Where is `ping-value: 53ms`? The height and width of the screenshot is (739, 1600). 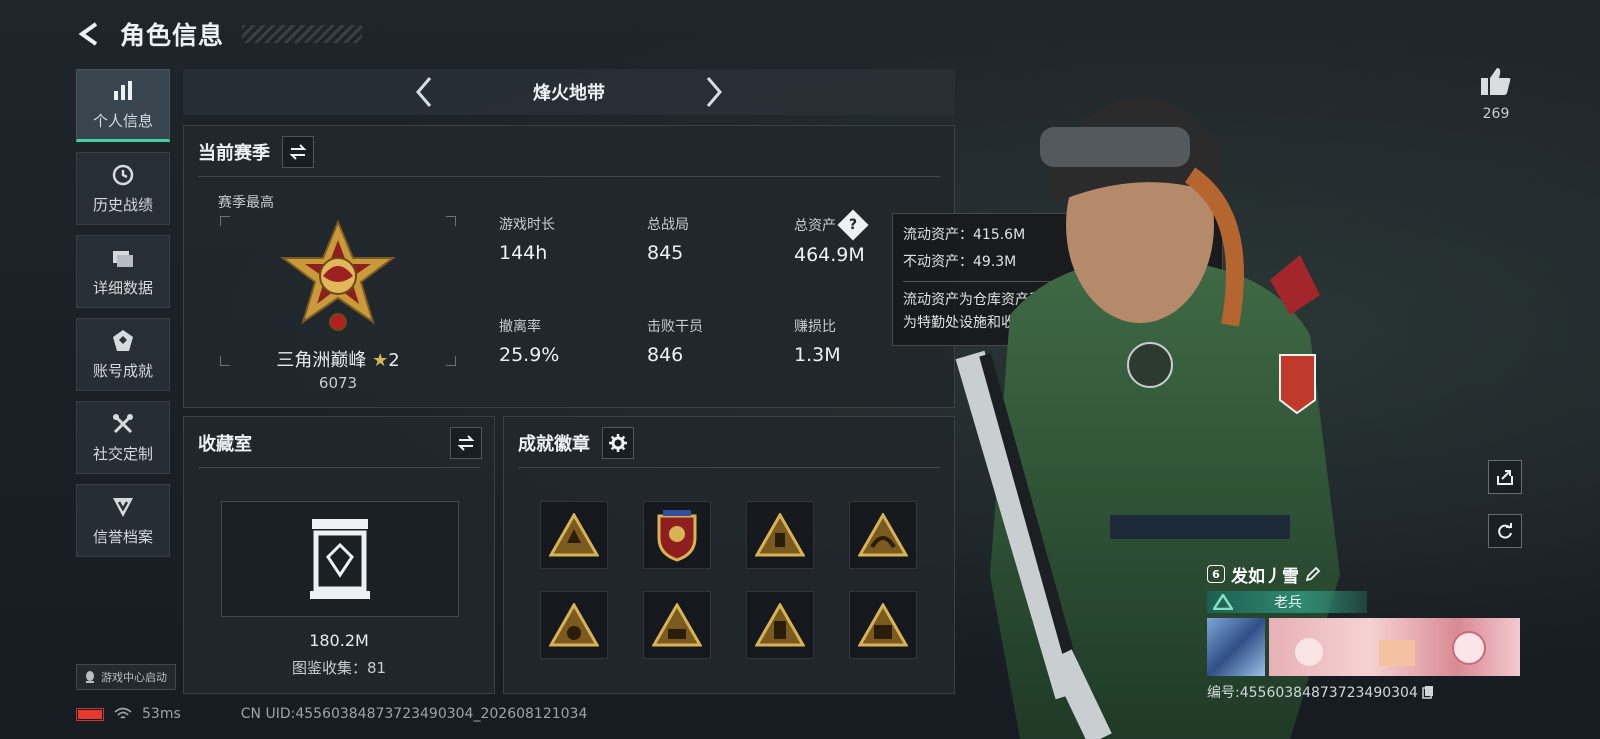
ping-value: 53ms is located at coordinates (161, 714).